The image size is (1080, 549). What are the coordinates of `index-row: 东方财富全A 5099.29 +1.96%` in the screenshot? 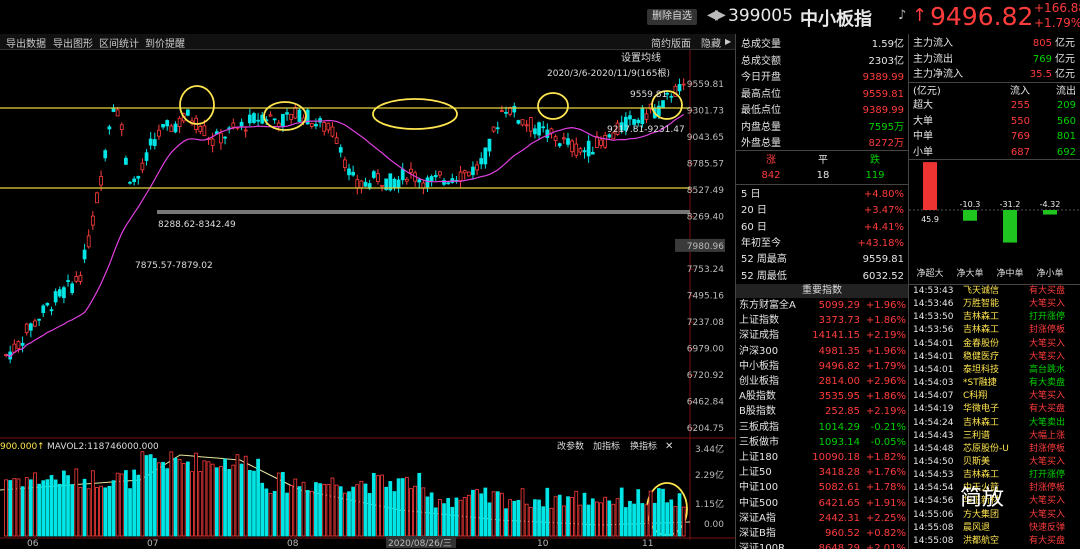 It's located at (822, 305).